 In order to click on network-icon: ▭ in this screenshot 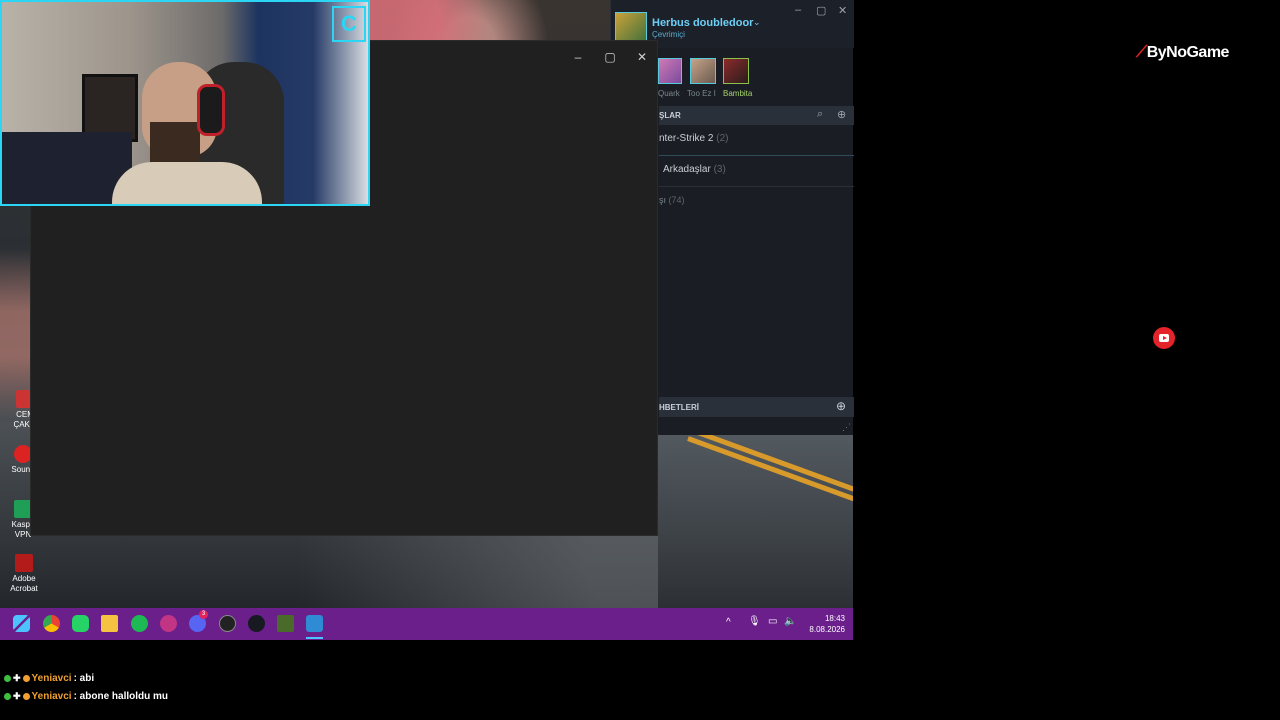, I will do `click(772, 621)`.